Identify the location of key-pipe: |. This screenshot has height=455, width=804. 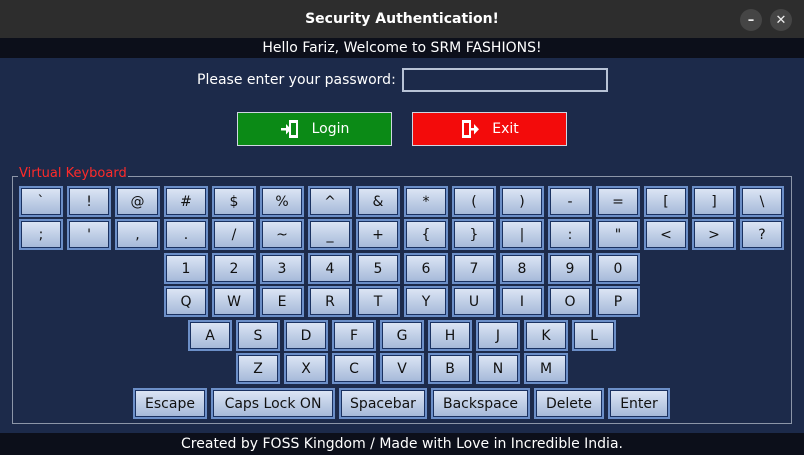
(522, 234).